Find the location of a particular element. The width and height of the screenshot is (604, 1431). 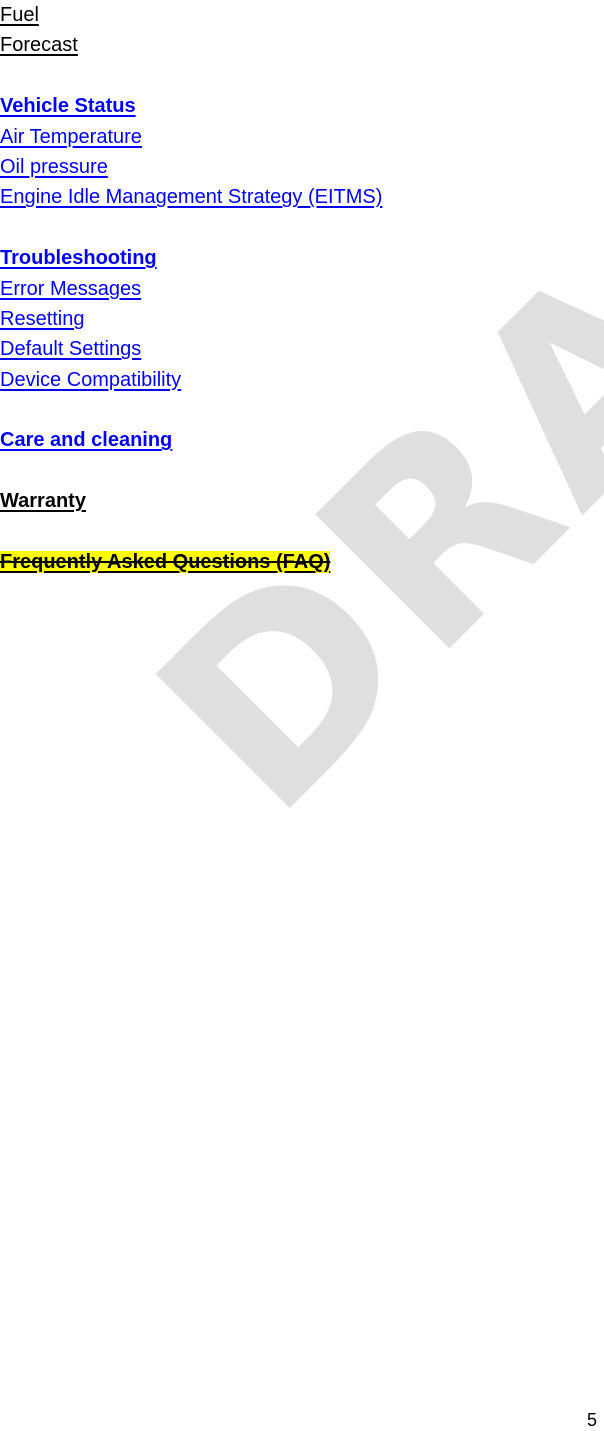

toc-line: Device Compatibility is located at coordinates (302, 380).